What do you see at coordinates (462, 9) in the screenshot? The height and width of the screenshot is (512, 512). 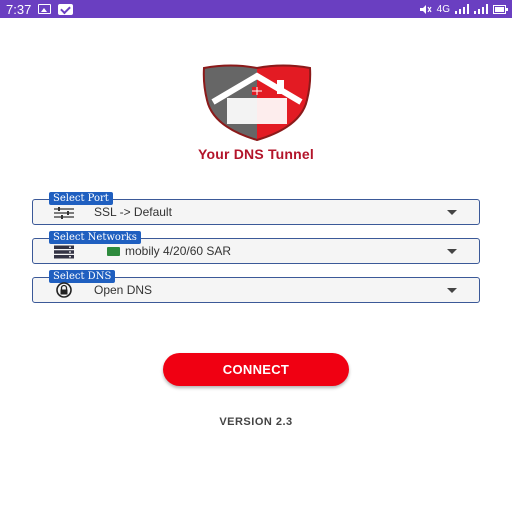 I see `signal-icon` at bounding box center [462, 9].